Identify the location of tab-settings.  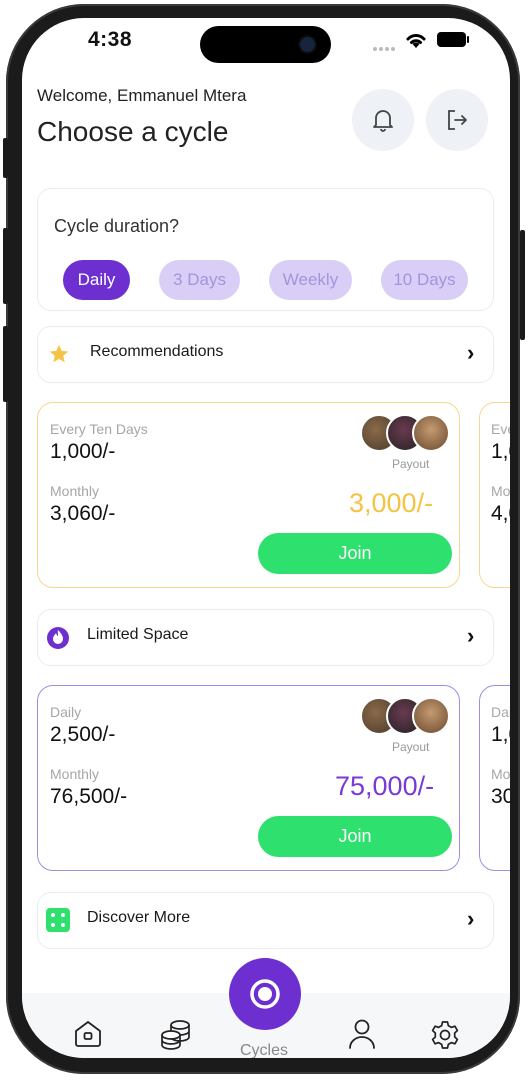
(445, 1037).